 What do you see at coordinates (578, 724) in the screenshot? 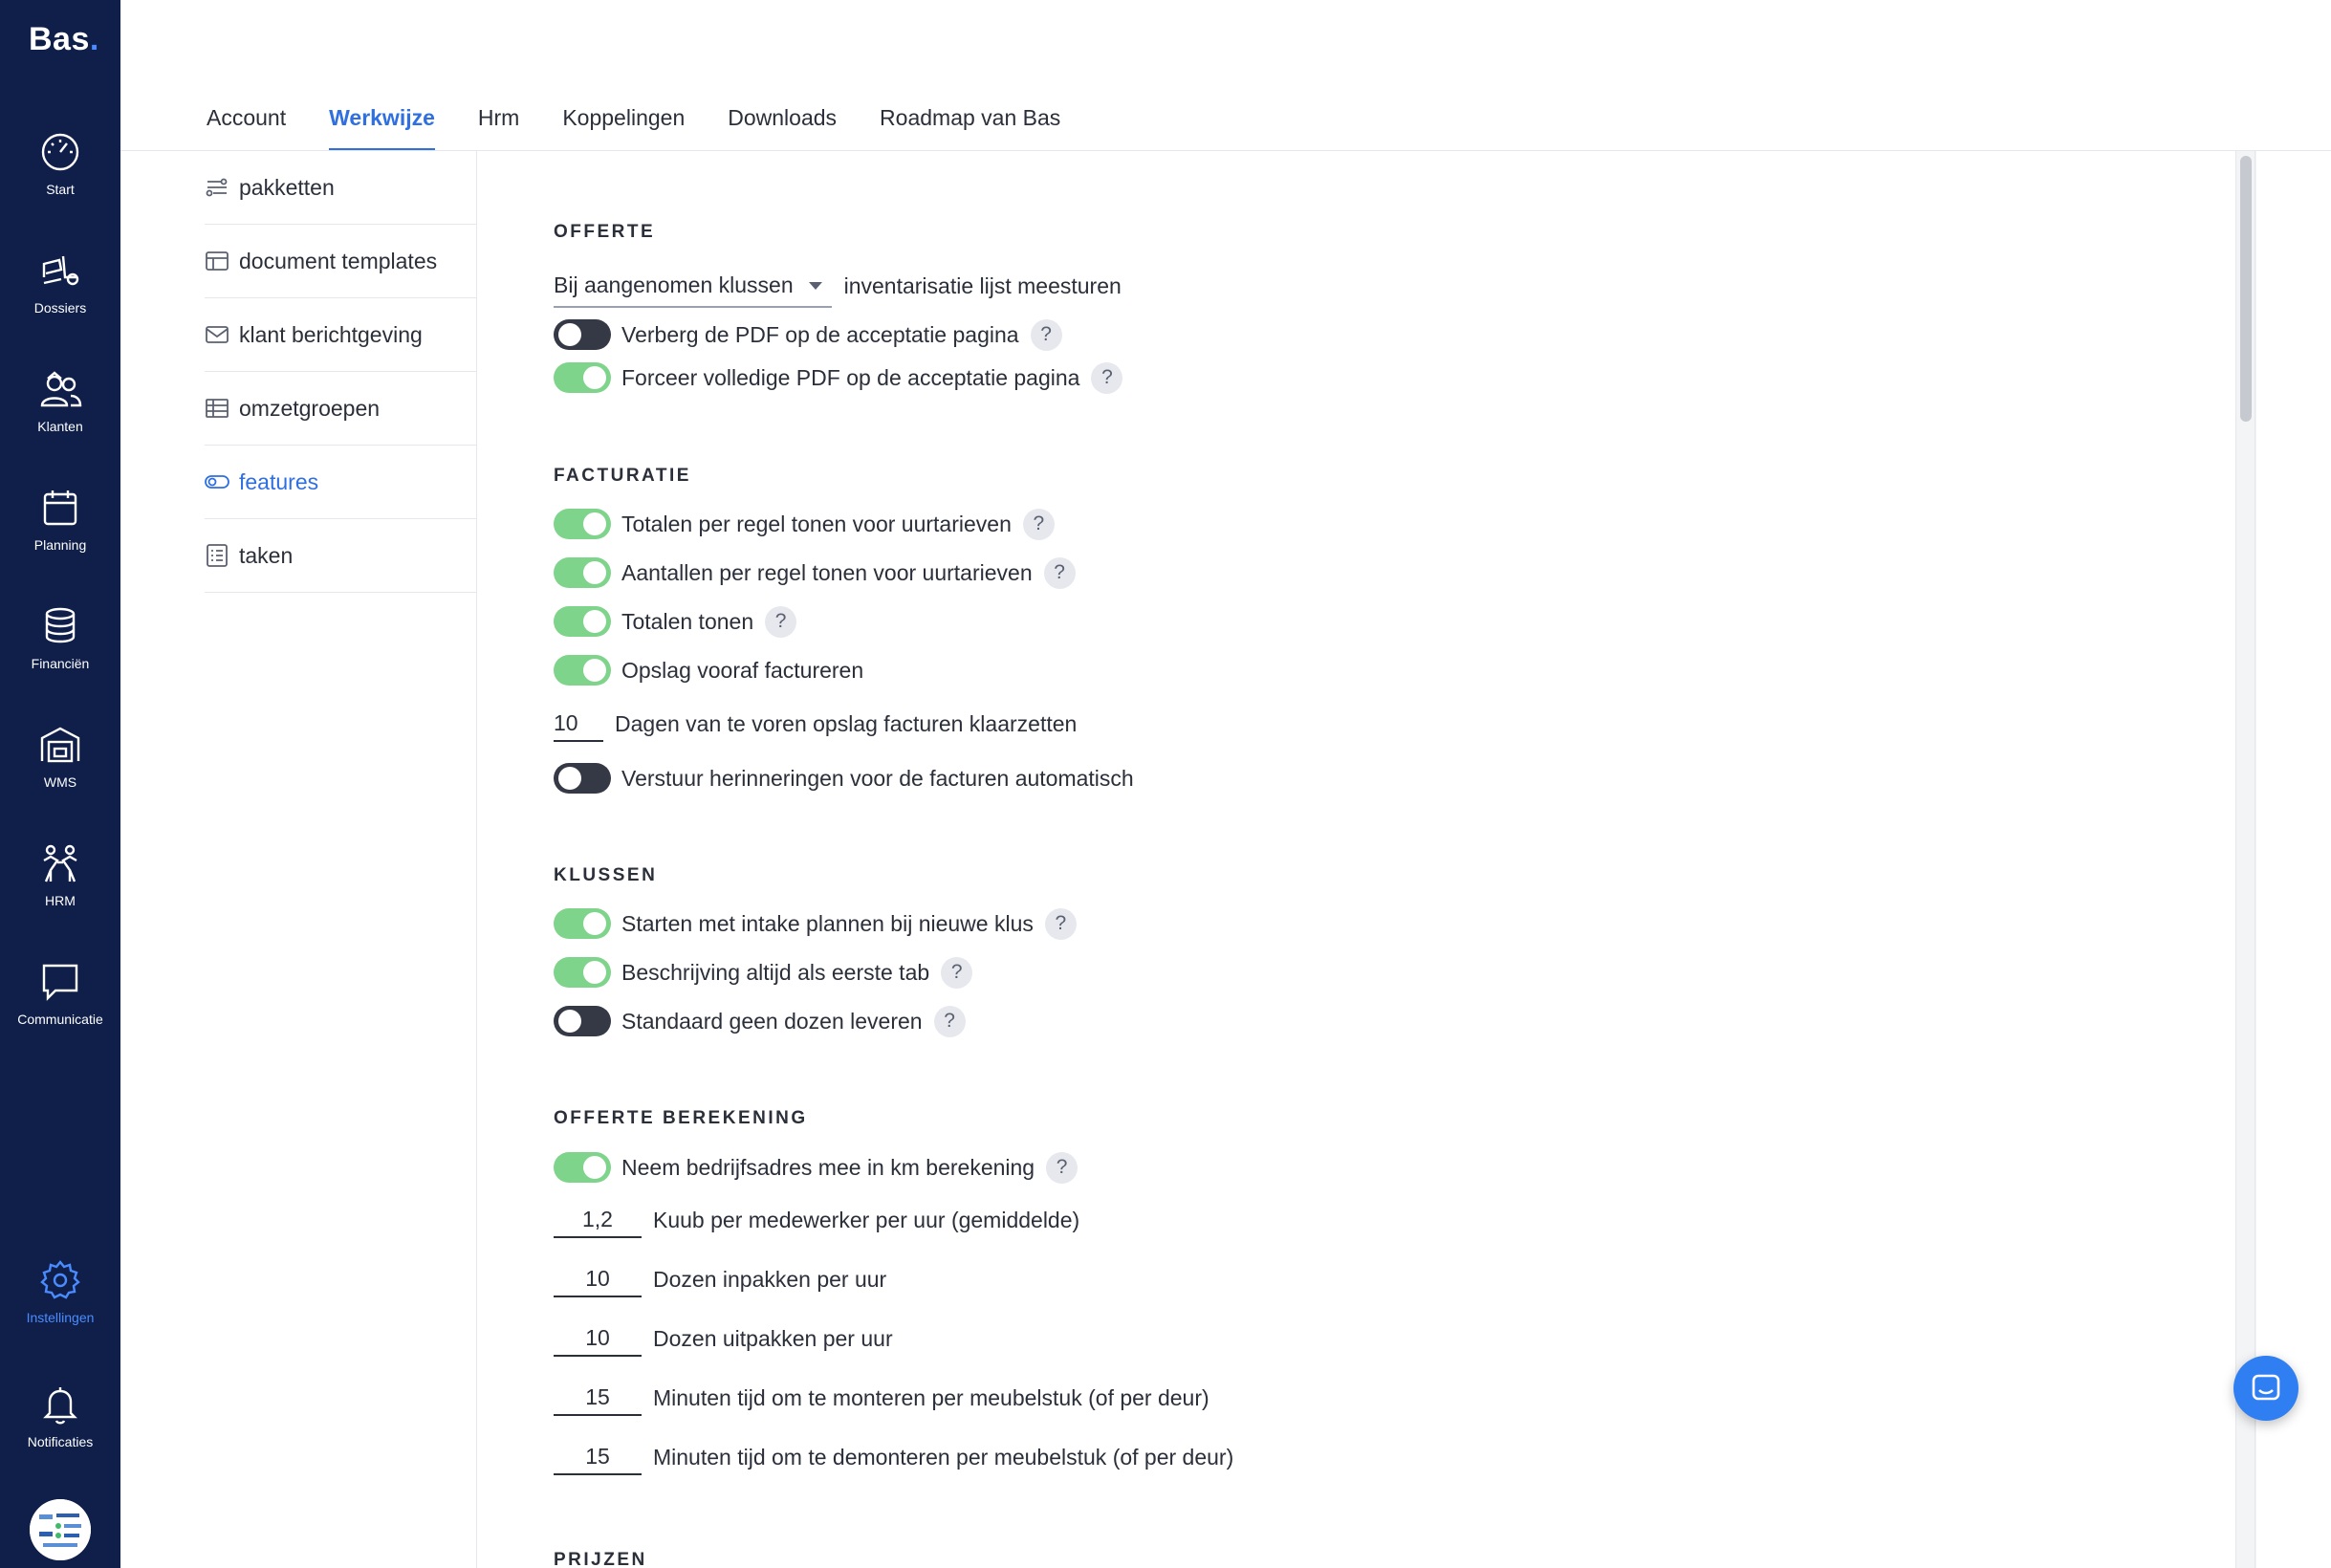
I see `days-ahead-input` at bounding box center [578, 724].